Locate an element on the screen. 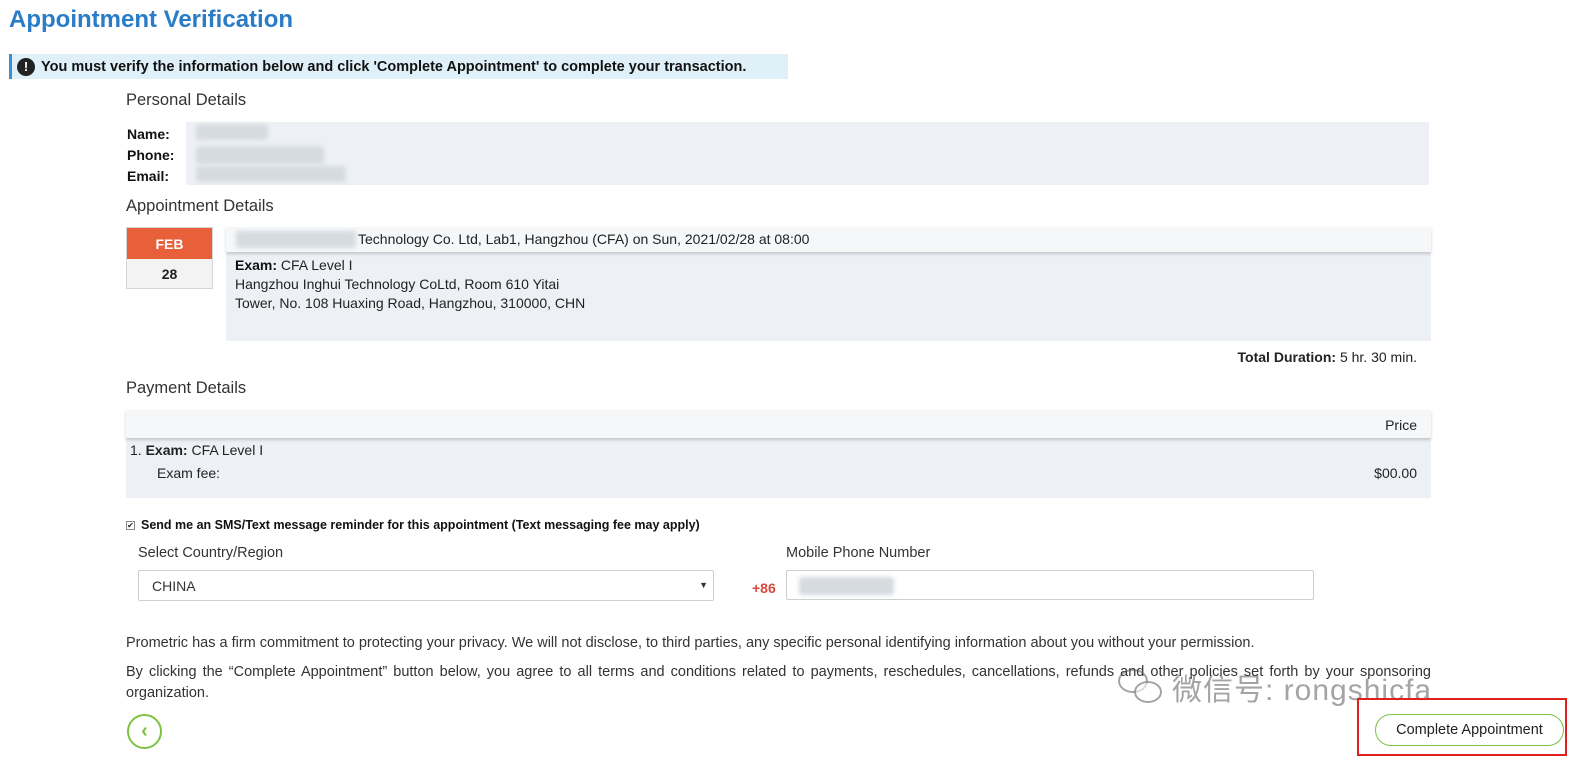 Image resolution: width=1579 pixels, height=767 pixels. duration-value: 5 hr. 30 min. is located at coordinates (1376, 357).